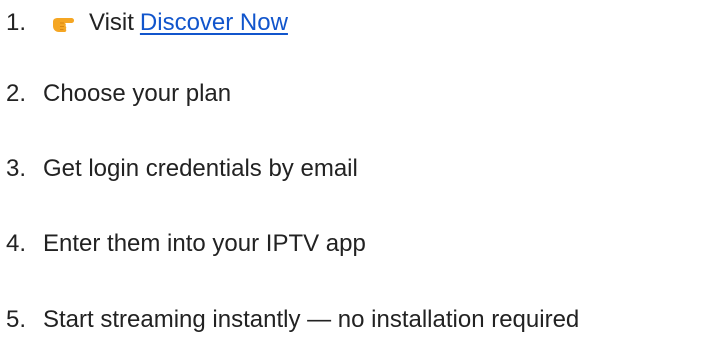 The width and height of the screenshot is (712, 349). I want to click on pointing-hand-icon, so click(63, 25).